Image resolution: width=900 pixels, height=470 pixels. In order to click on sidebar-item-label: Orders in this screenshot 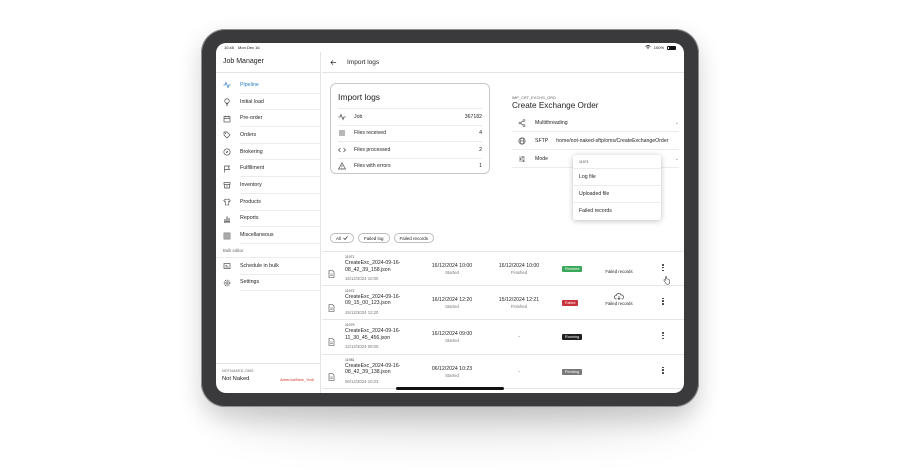, I will do `click(280, 135)`.